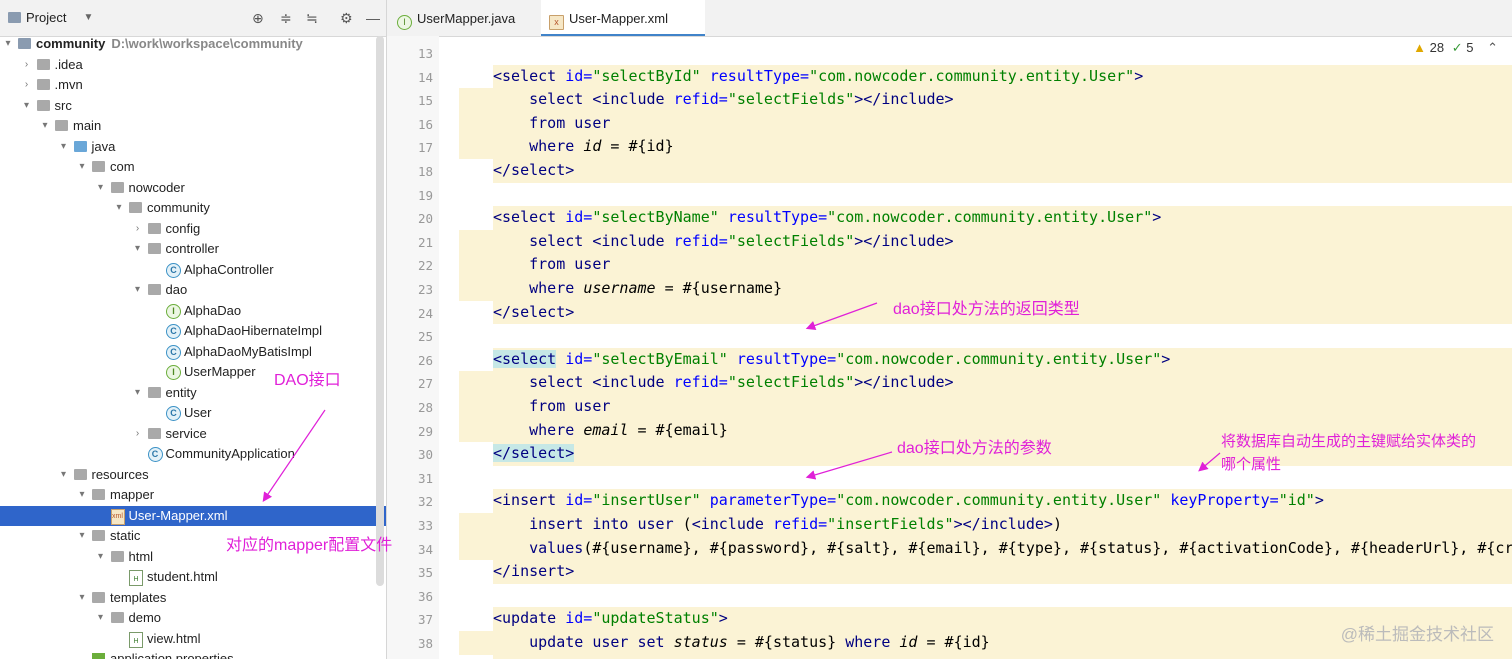 This screenshot has height=659, width=1512. I want to click on tree-item-nowcoder: ▾ nowcoder, so click(193, 188).